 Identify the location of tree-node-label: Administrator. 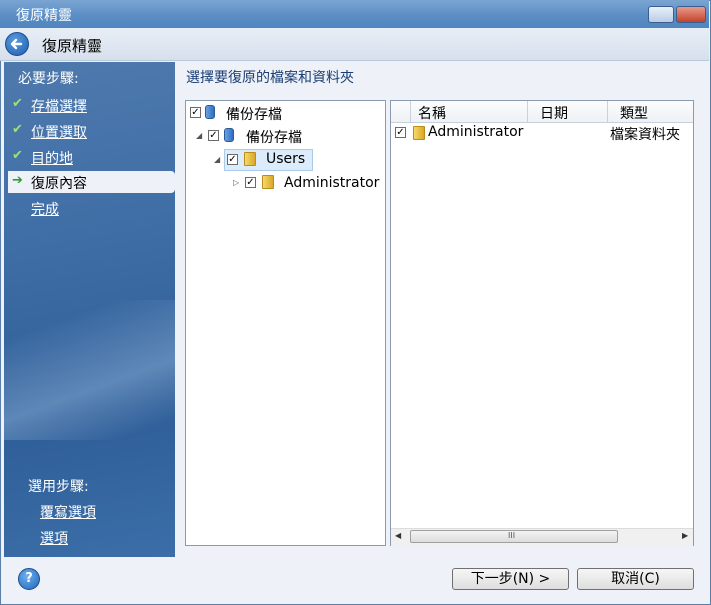
(332, 183).